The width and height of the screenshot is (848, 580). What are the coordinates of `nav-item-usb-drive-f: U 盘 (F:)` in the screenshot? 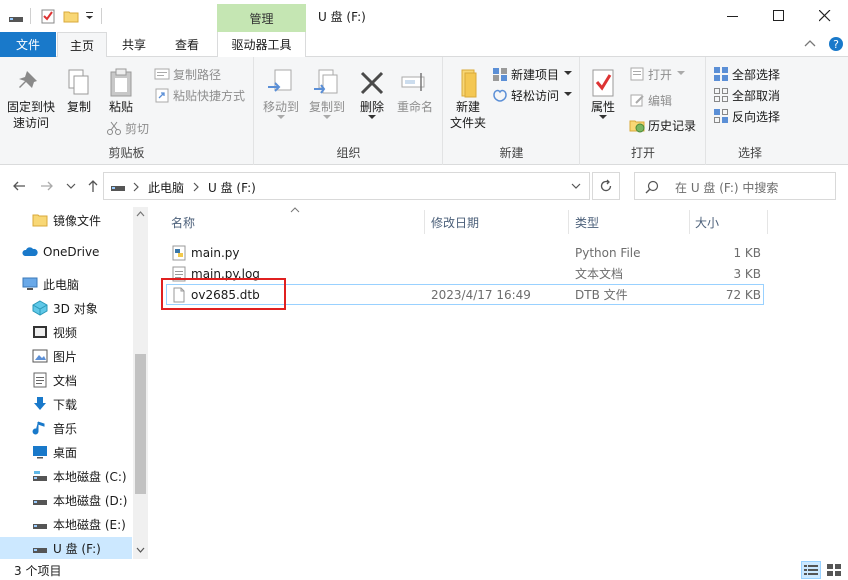 It's located at (66, 548).